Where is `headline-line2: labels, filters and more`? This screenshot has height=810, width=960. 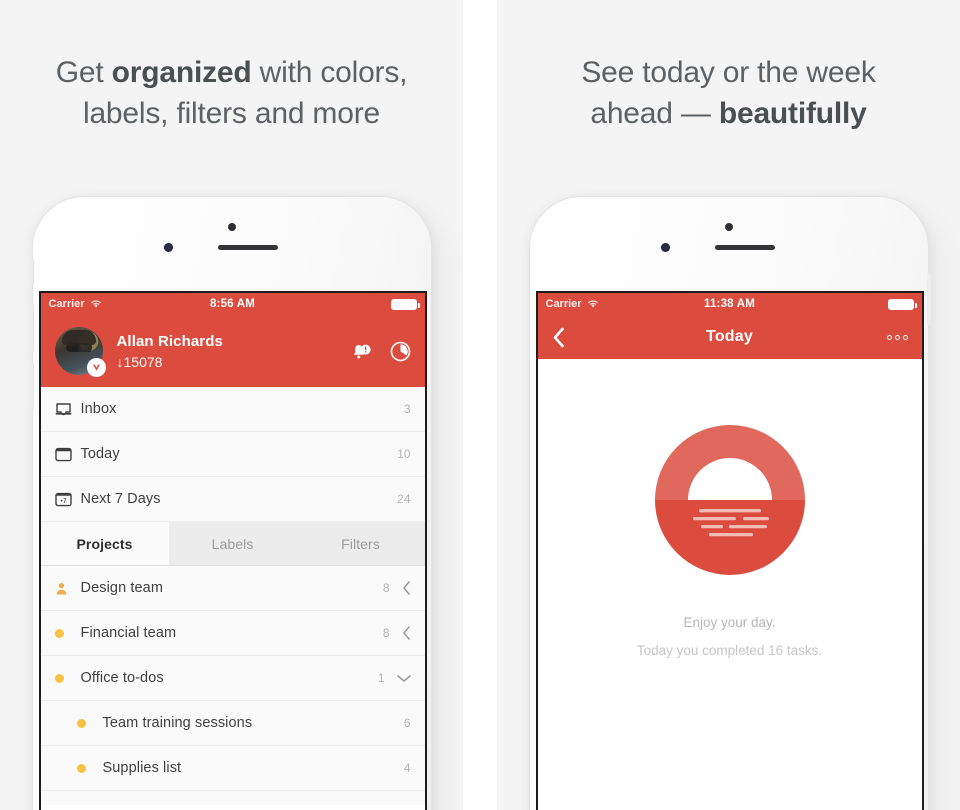 headline-line2: labels, filters and more is located at coordinates (231, 113).